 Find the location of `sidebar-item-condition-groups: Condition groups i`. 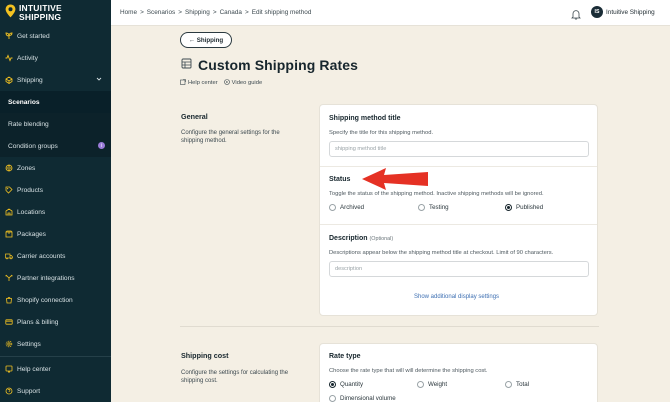

sidebar-item-condition-groups: Condition groups i is located at coordinates (55, 146).